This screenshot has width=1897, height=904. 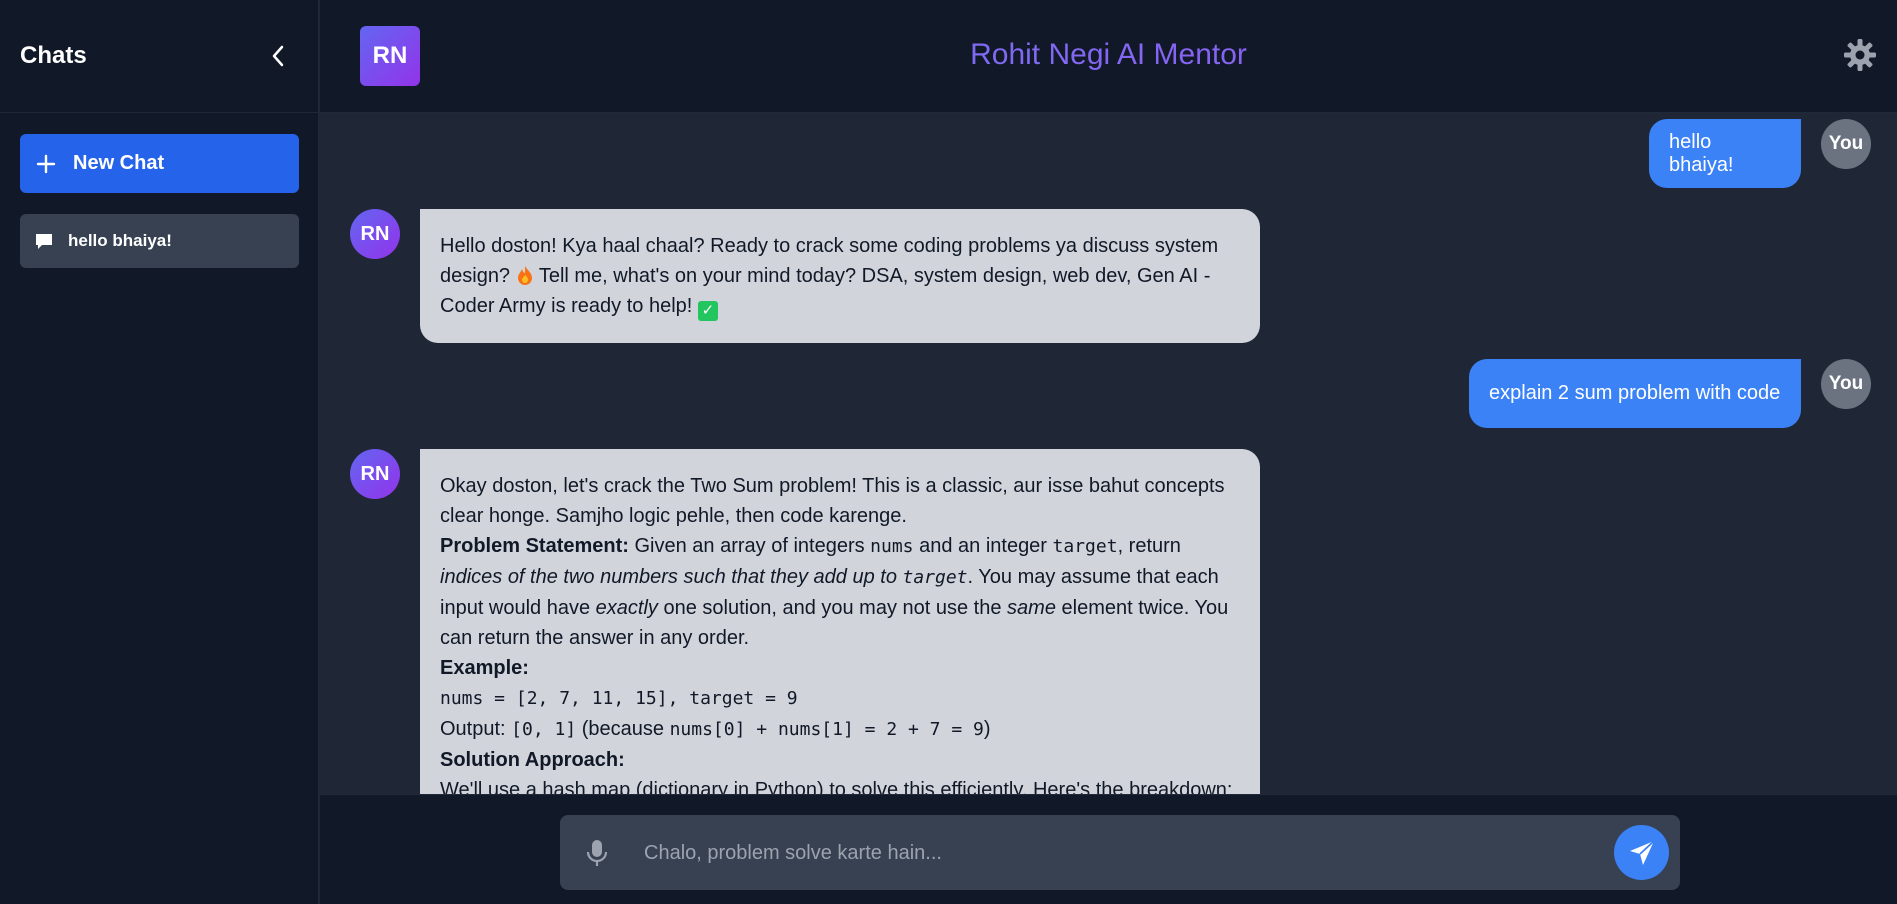 I want to click on theme-toggle-button, so click(x=1860, y=55).